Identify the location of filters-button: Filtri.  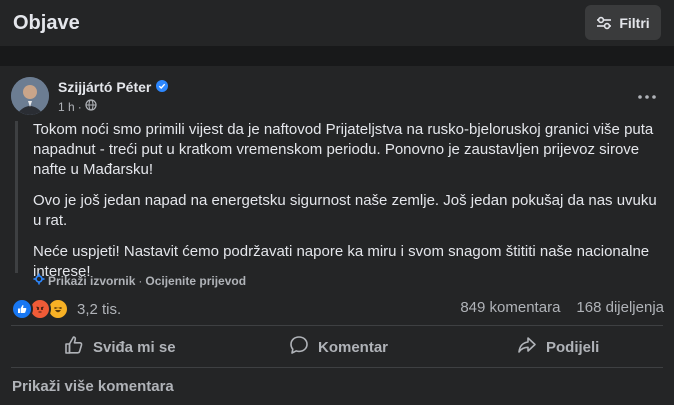
(623, 22).